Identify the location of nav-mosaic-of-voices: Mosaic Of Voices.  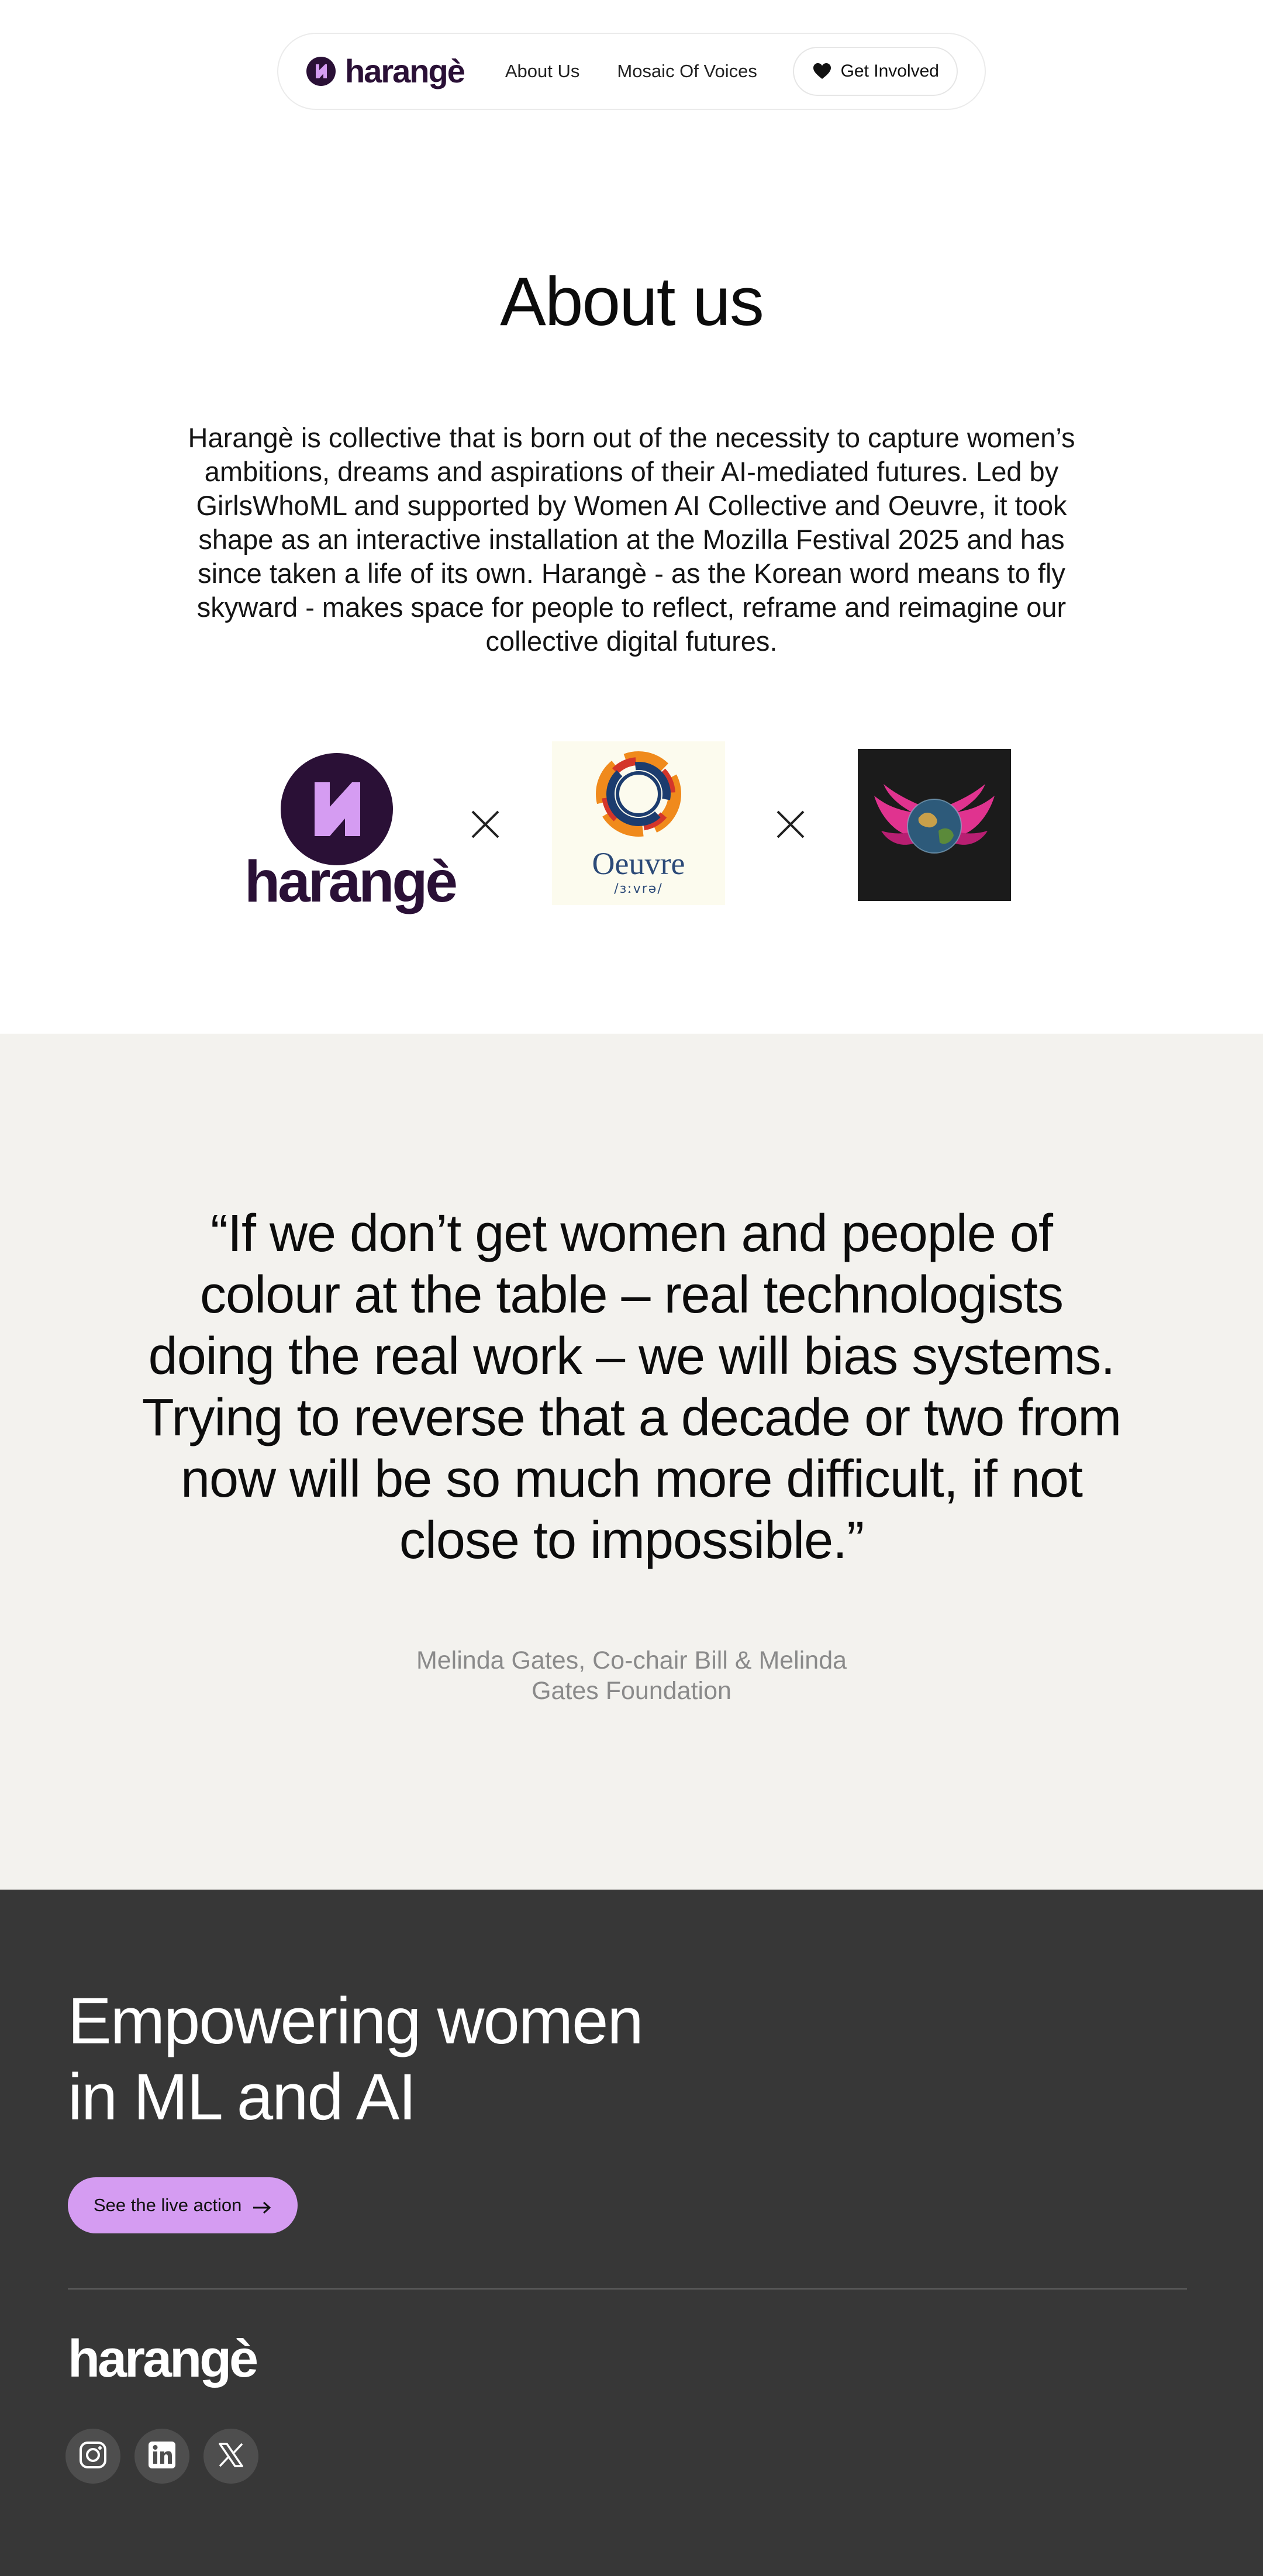
(687, 71).